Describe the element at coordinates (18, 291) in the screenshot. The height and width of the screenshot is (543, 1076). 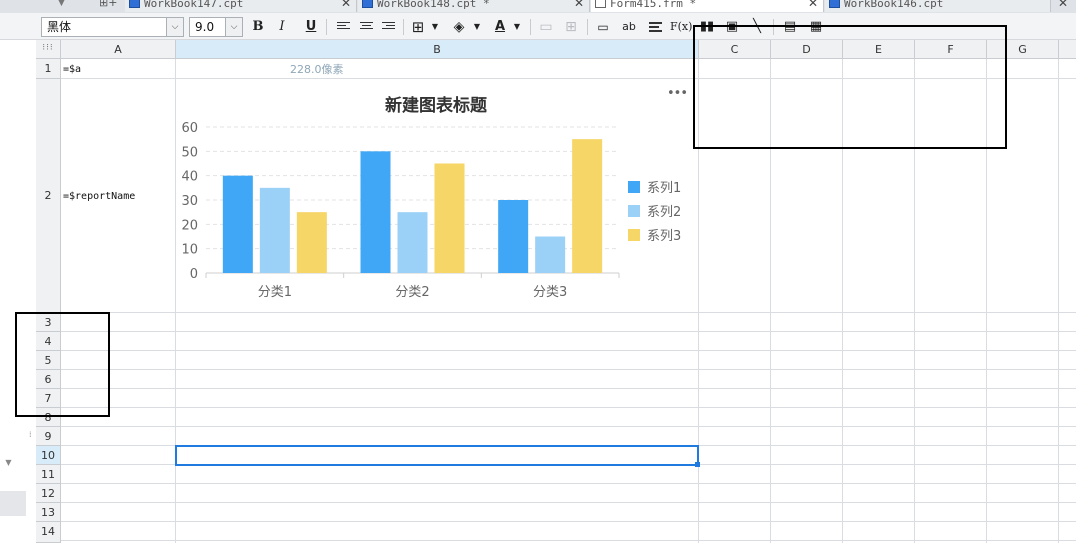
I see `left-panel-strip: ⁞ ▼` at that location.